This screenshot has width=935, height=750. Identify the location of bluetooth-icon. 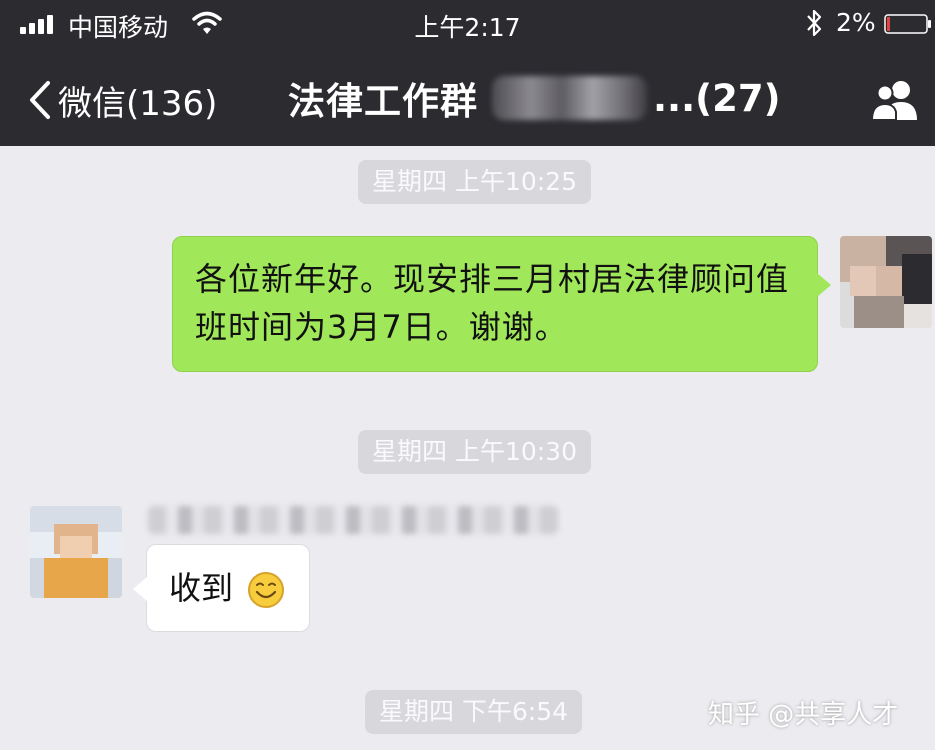
(814, 23).